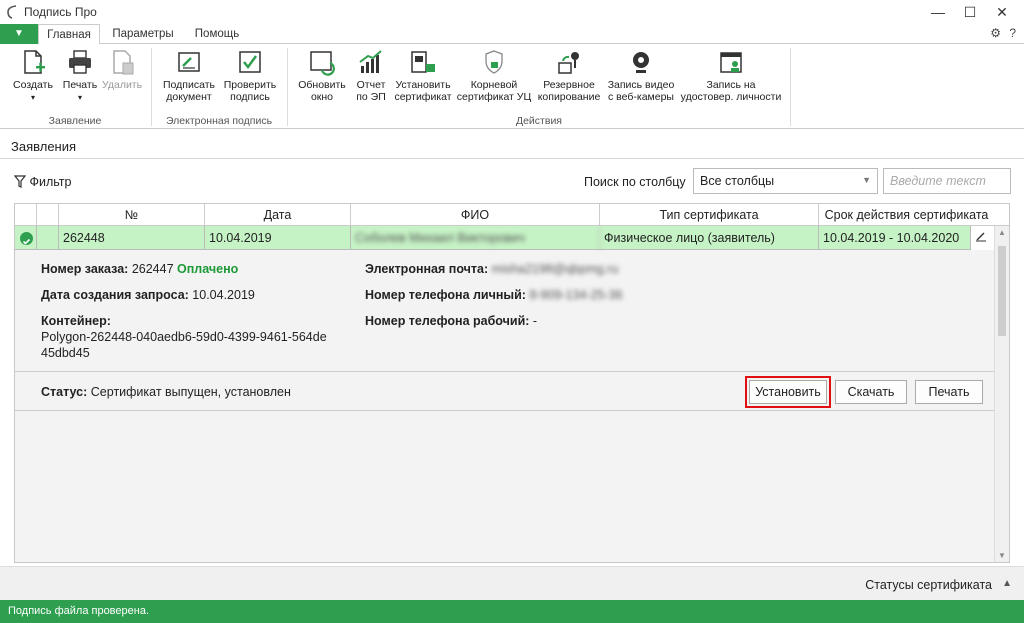  Describe the element at coordinates (140, 269) in the screenshot. I see `order-number: Номер заказа: 262447 Оплачено` at that location.